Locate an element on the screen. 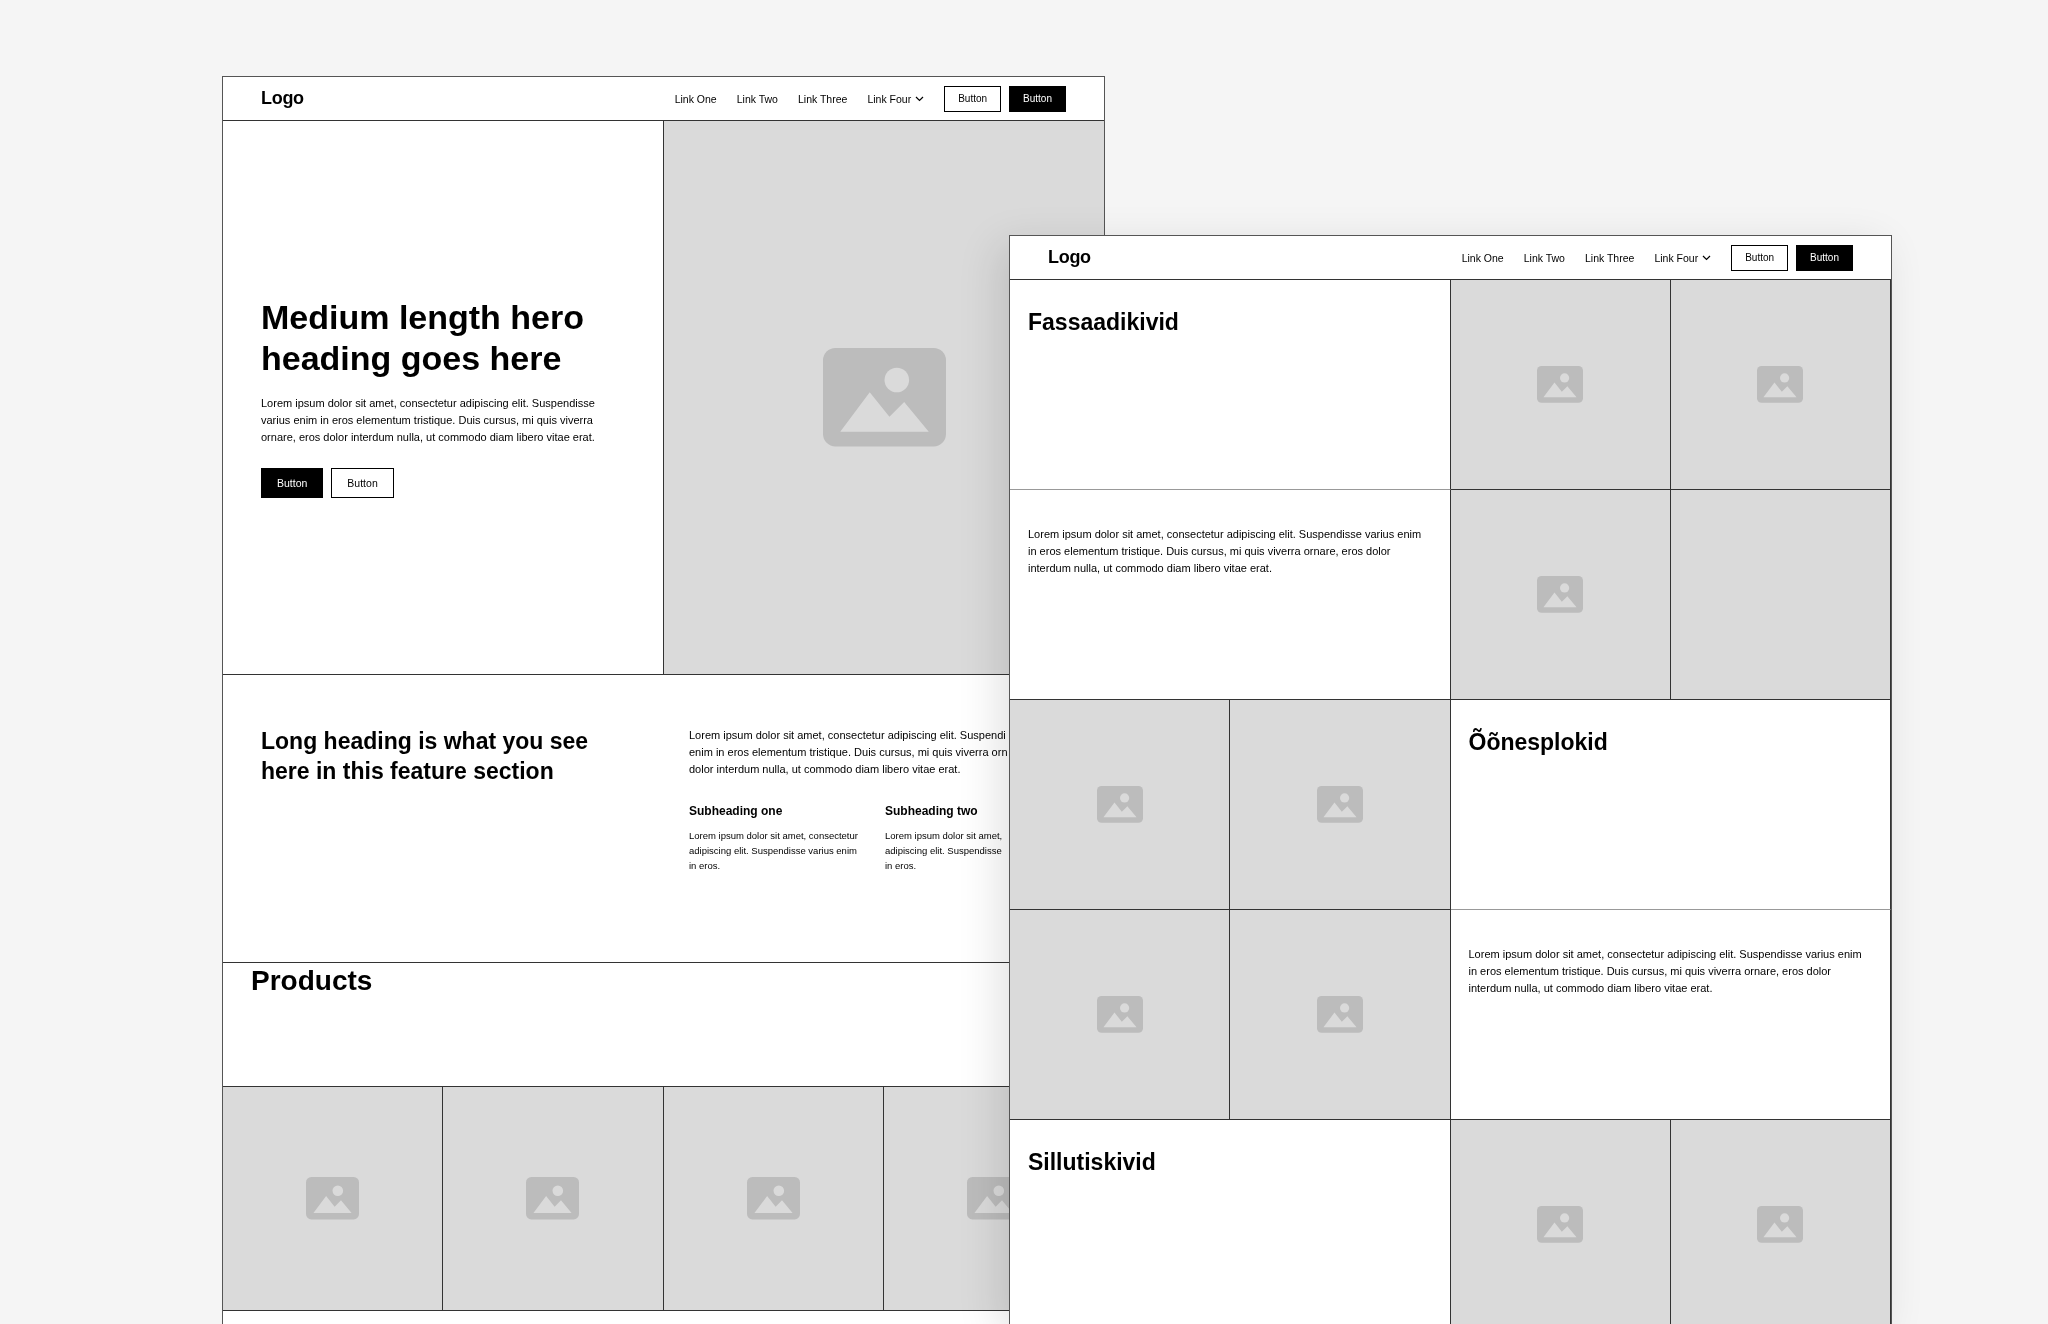 The image size is (2048, 1324). feature-text: Lorem ipsum dolor sit amet, consectetur adipiscing elit. Suspendi enim in eros elementum tristique. Duis cursus, mi quis viverra orn dolor interdum nulla, ut commodo diam libero vitae erat. is located at coordinates (849, 752).